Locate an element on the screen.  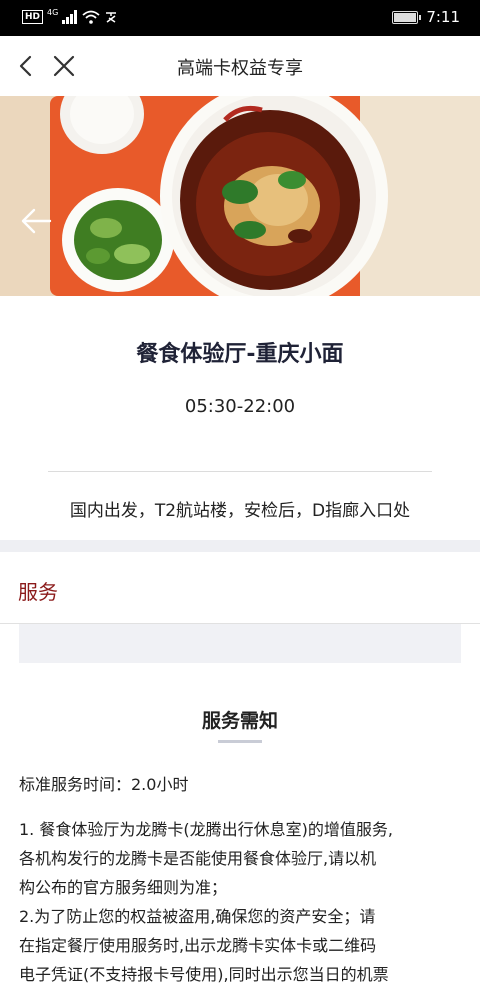
status-icons-left: HD 4G is located at coordinates (70, 15).